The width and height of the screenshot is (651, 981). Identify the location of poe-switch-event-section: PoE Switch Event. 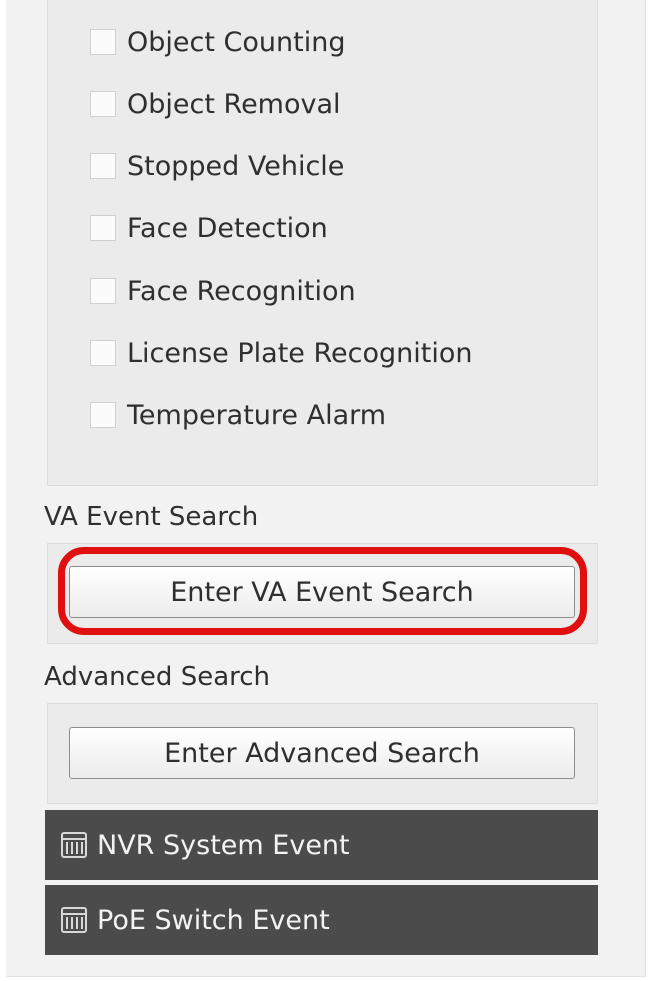
(321, 920).